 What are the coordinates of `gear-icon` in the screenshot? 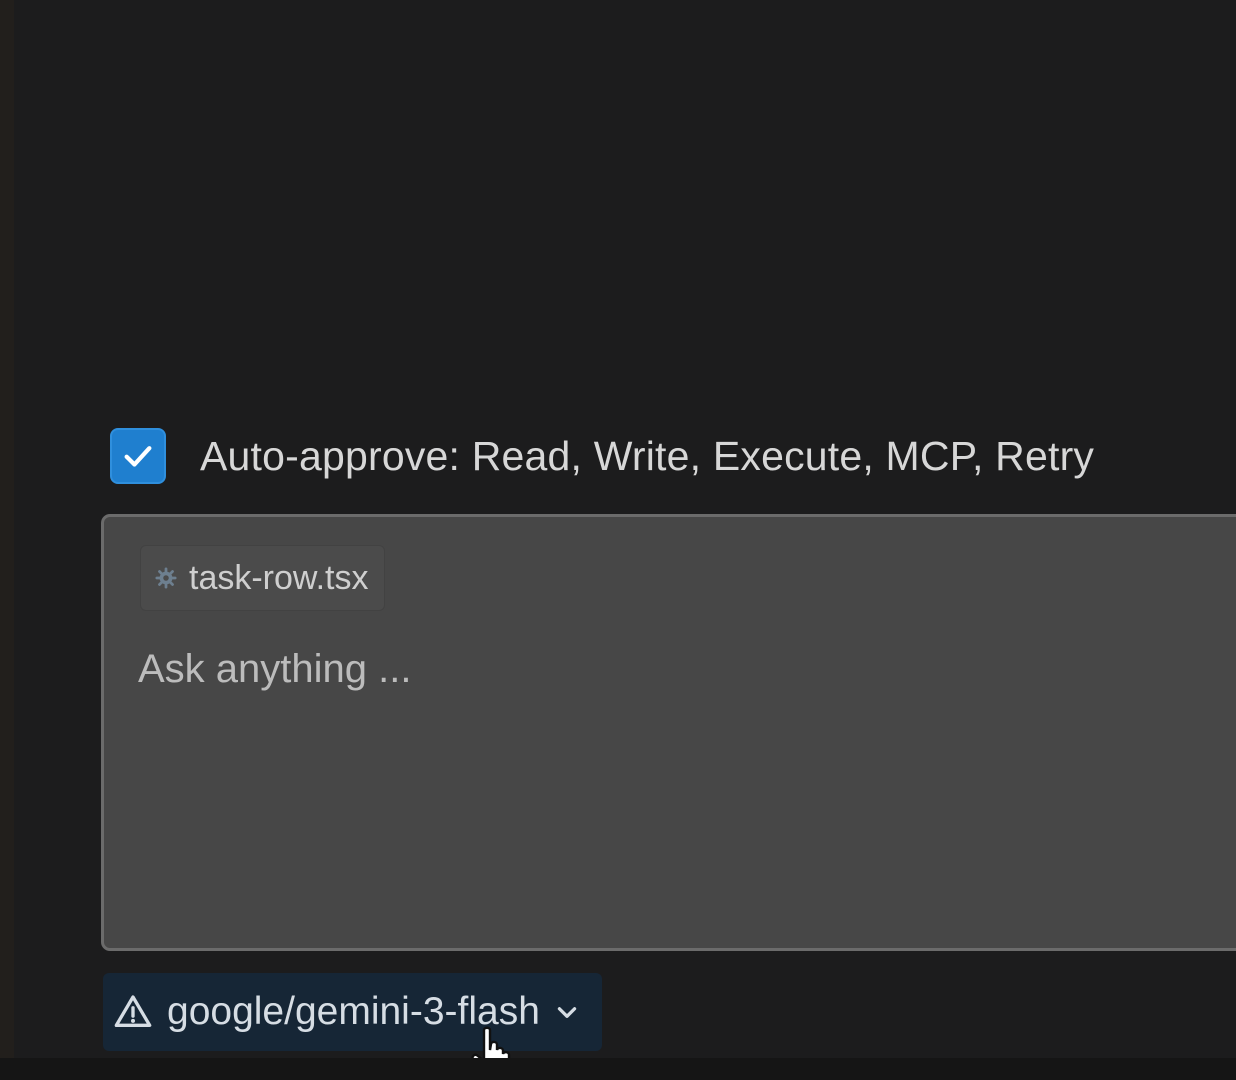 It's located at (166, 578).